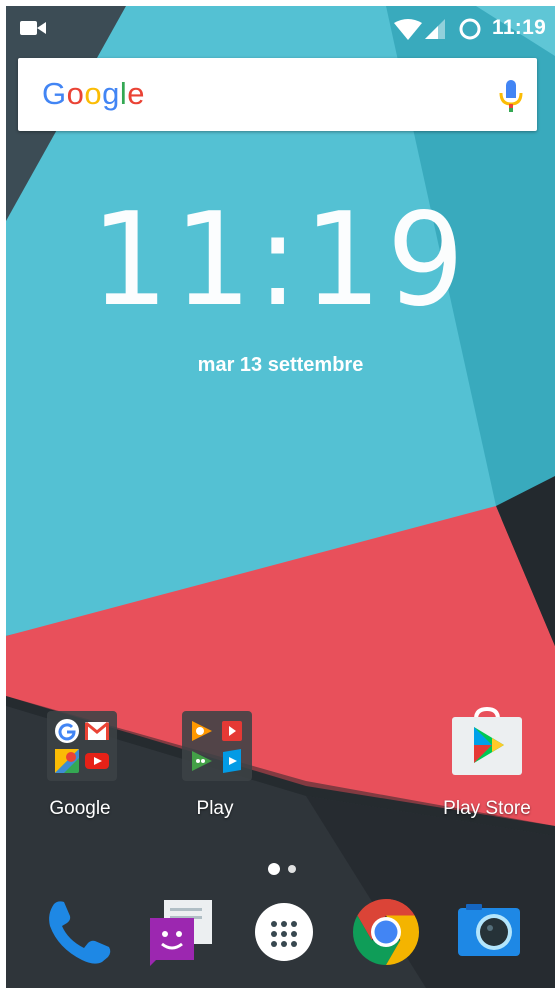 The height and width of the screenshot is (988, 555). What do you see at coordinates (488, 932) in the screenshot?
I see `camera-icon` at bounding box center [488, 932].